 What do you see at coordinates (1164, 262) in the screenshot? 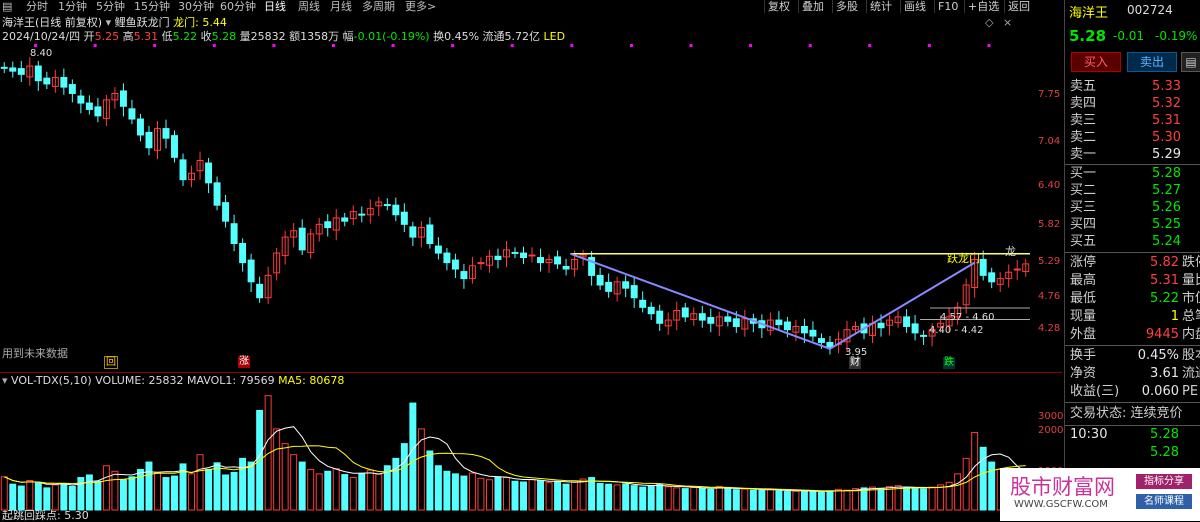
I see `stat-value: 5.82` at bounding box center [1164, 262].